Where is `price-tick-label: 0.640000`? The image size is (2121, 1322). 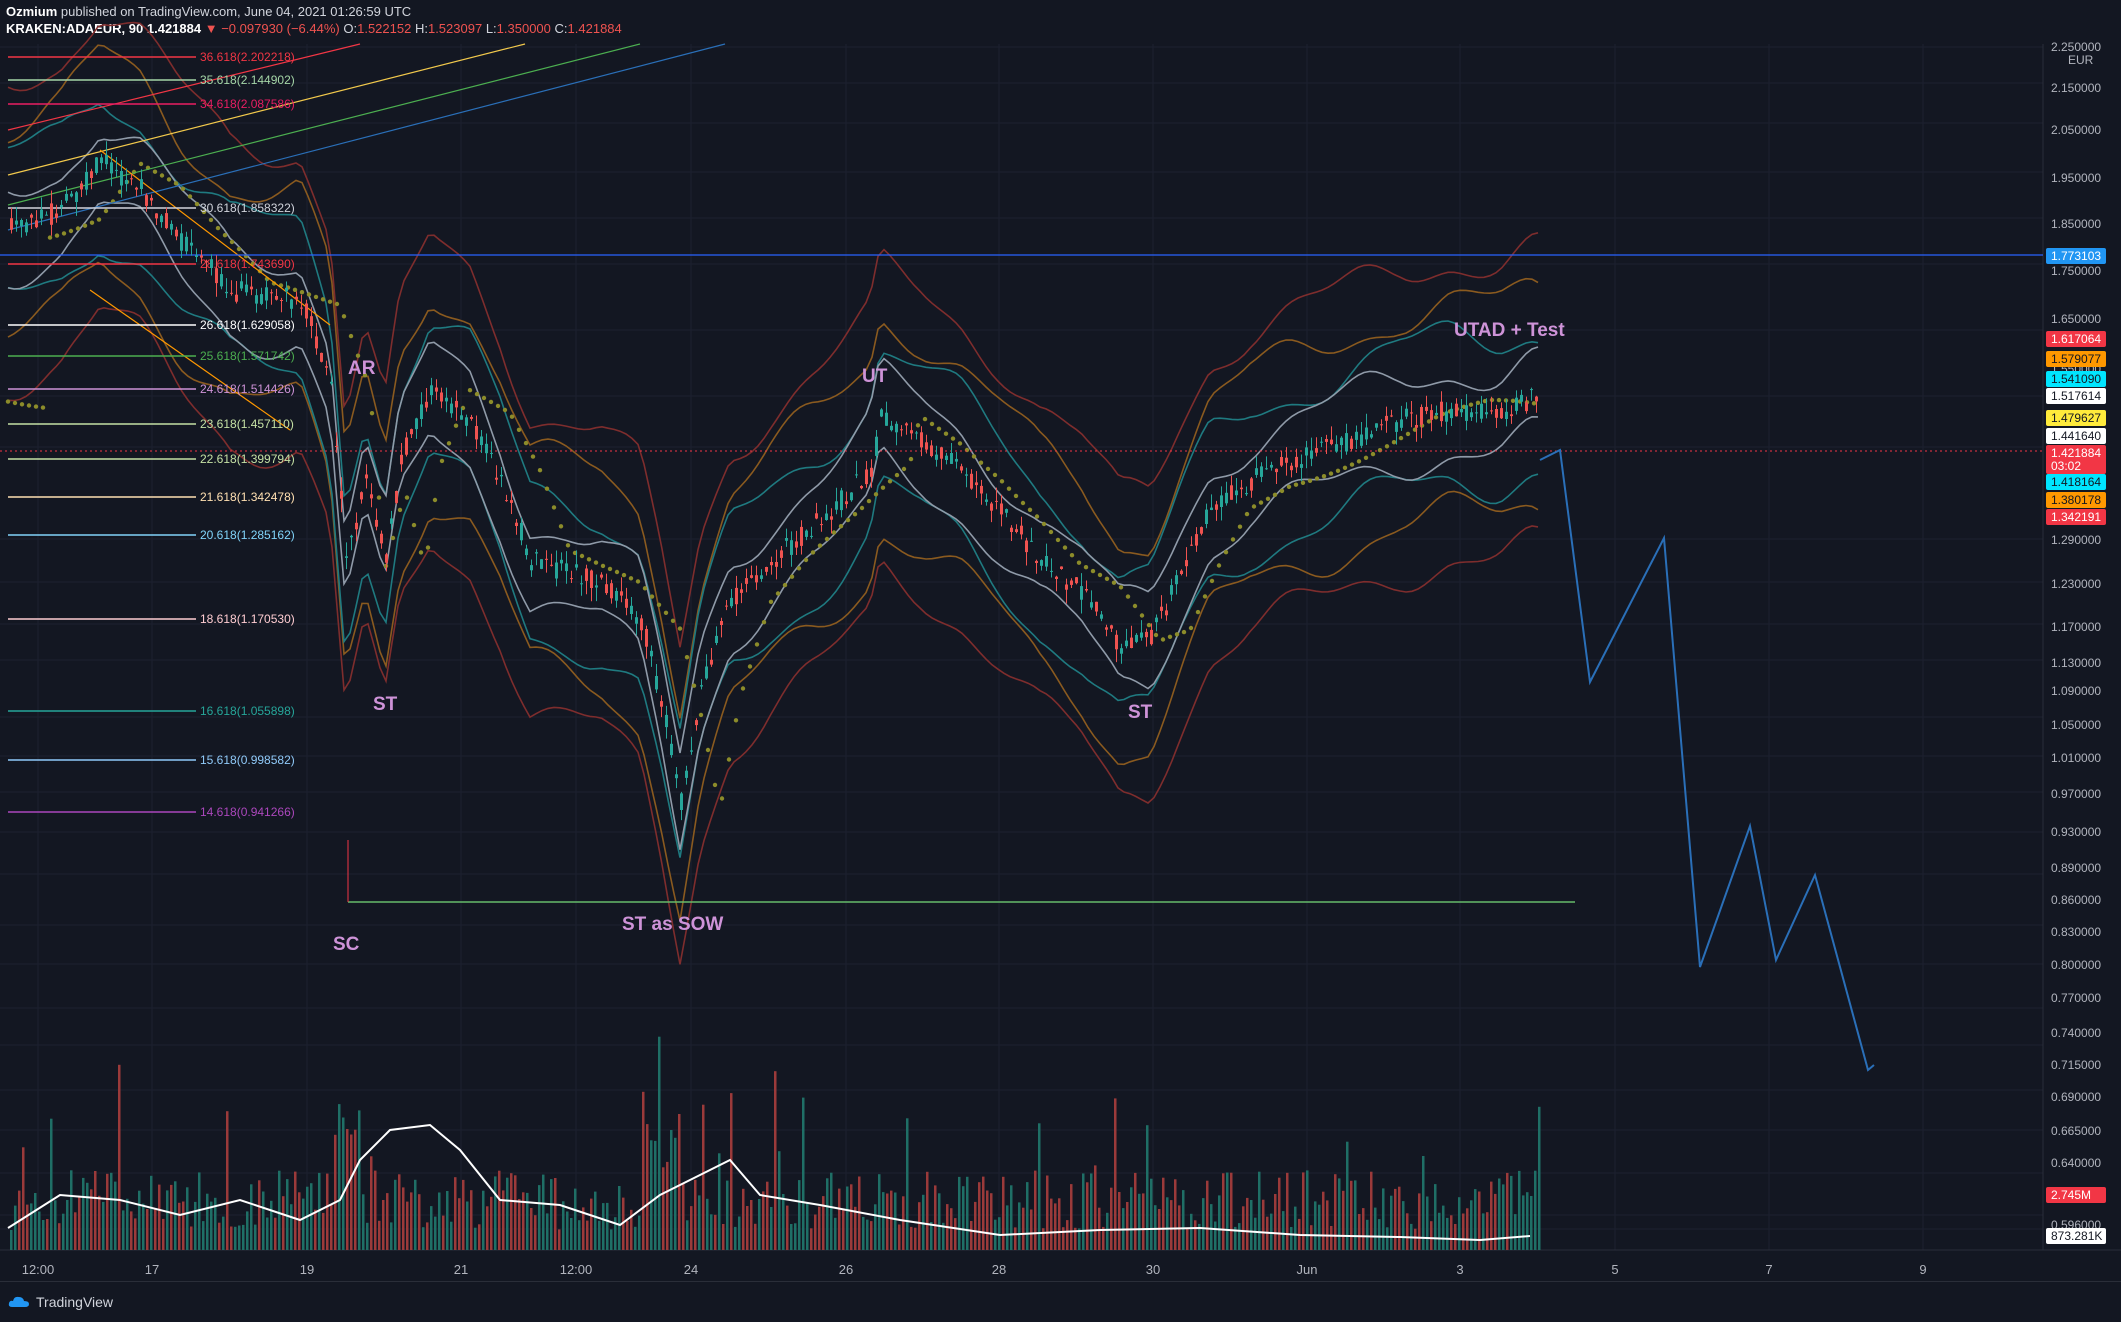 price-tick-label: 0.640000 is located at coordinates (2076, 1163).